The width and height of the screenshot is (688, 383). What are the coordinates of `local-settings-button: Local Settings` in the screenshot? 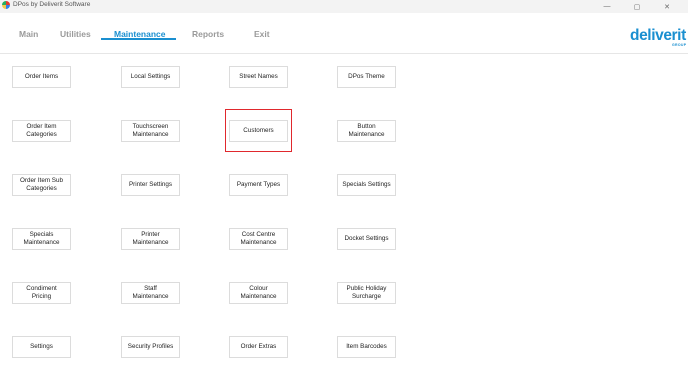 It's located at (150, 77).